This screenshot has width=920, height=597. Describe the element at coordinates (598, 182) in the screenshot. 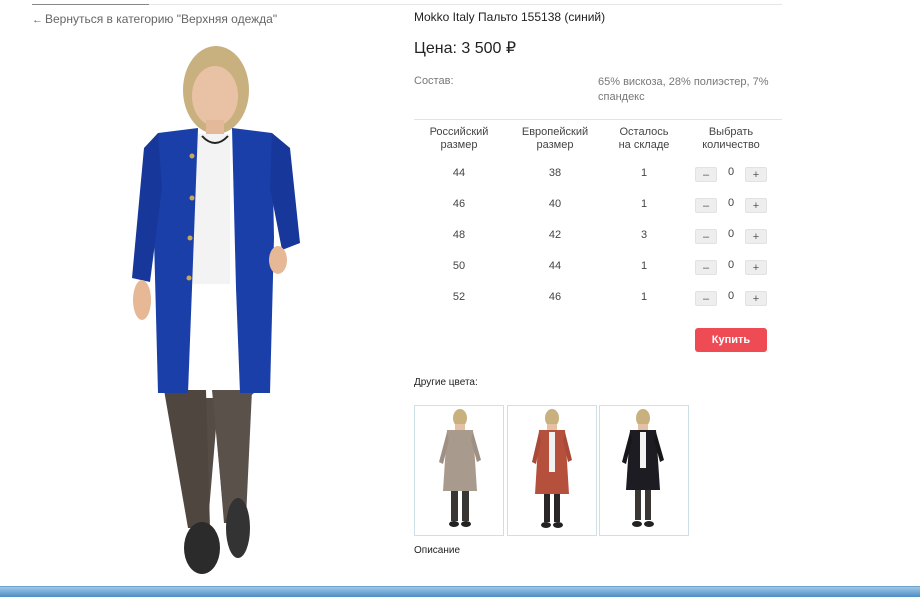

I see `table-row: 44 38 1 – 0 +` at that location.